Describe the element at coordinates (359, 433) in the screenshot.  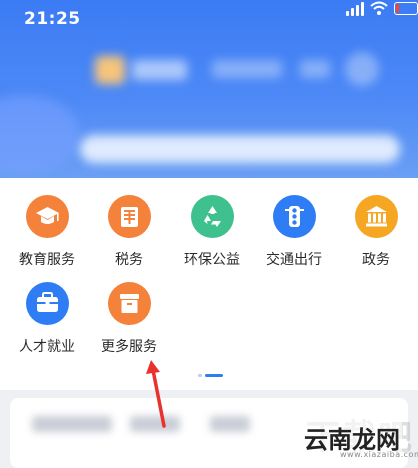
I see `watermark: 下载吧 云南龙网 www.xiazaiba.com` at that location.